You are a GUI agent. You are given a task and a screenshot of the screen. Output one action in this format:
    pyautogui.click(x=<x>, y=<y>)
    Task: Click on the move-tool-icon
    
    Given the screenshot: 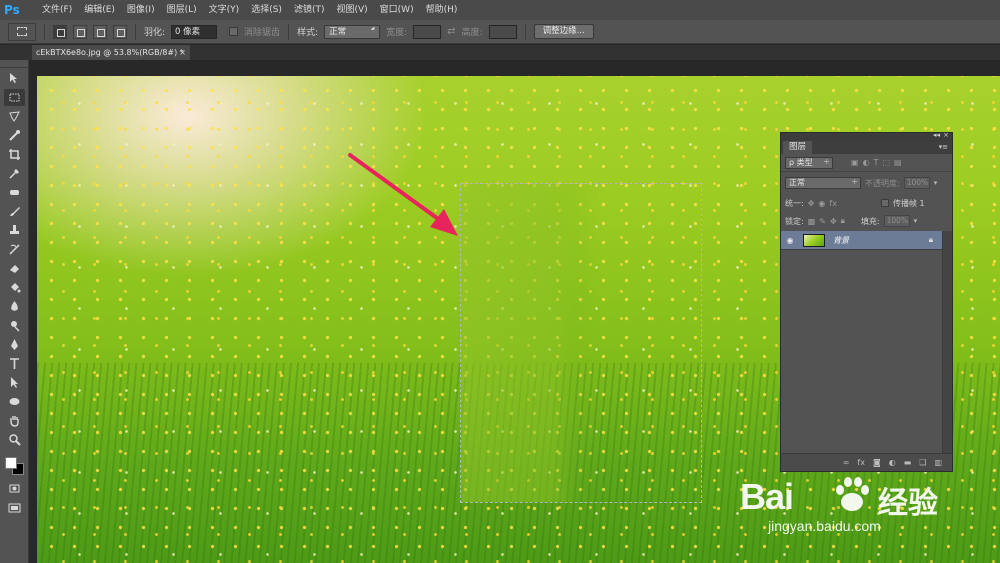 What is the action you would take?
    pyautogui.click(x=14, y=78)
    